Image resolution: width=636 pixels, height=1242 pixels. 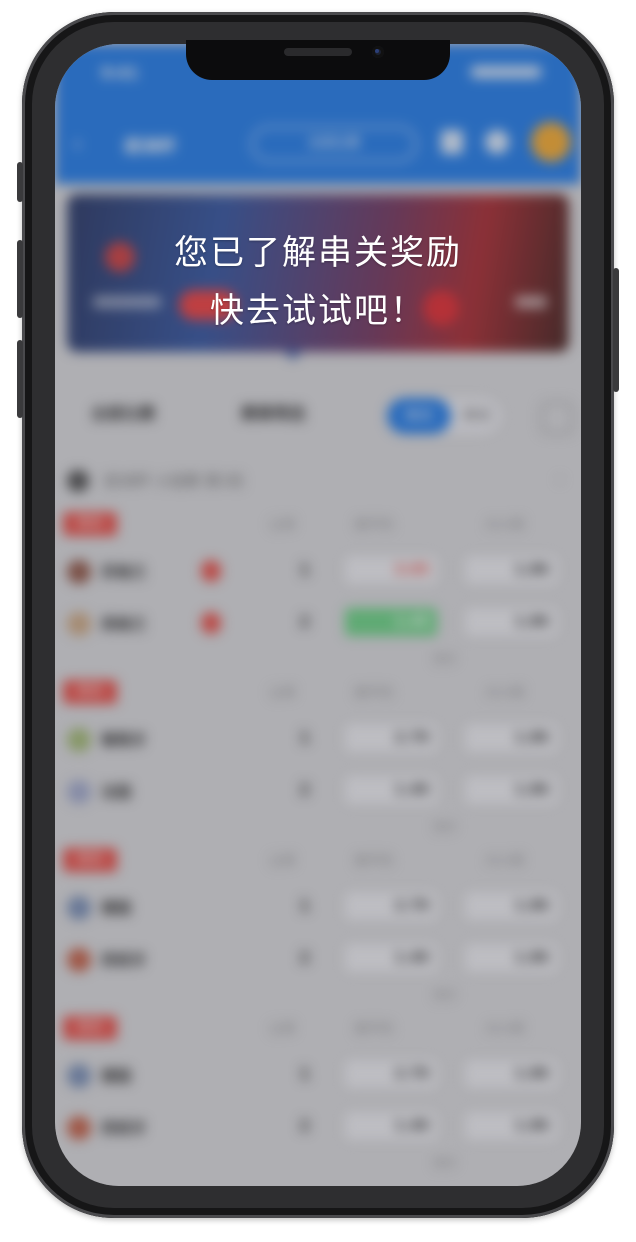 I want to click on mute-switch, so click(x=20, y=182).